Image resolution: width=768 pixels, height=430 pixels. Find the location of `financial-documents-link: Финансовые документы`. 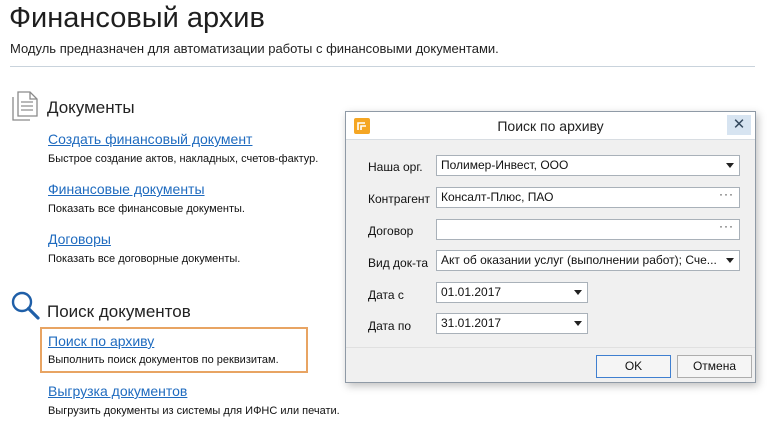

financial-documents-link: Финансовые документы is located at coordinates (126, 189).